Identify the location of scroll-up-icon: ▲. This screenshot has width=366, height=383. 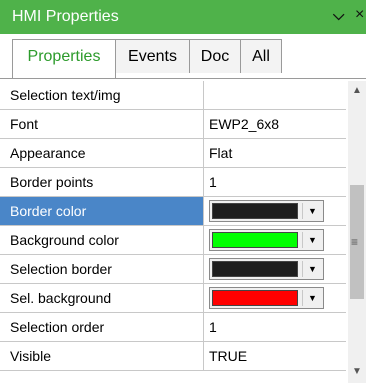
(357, 90).